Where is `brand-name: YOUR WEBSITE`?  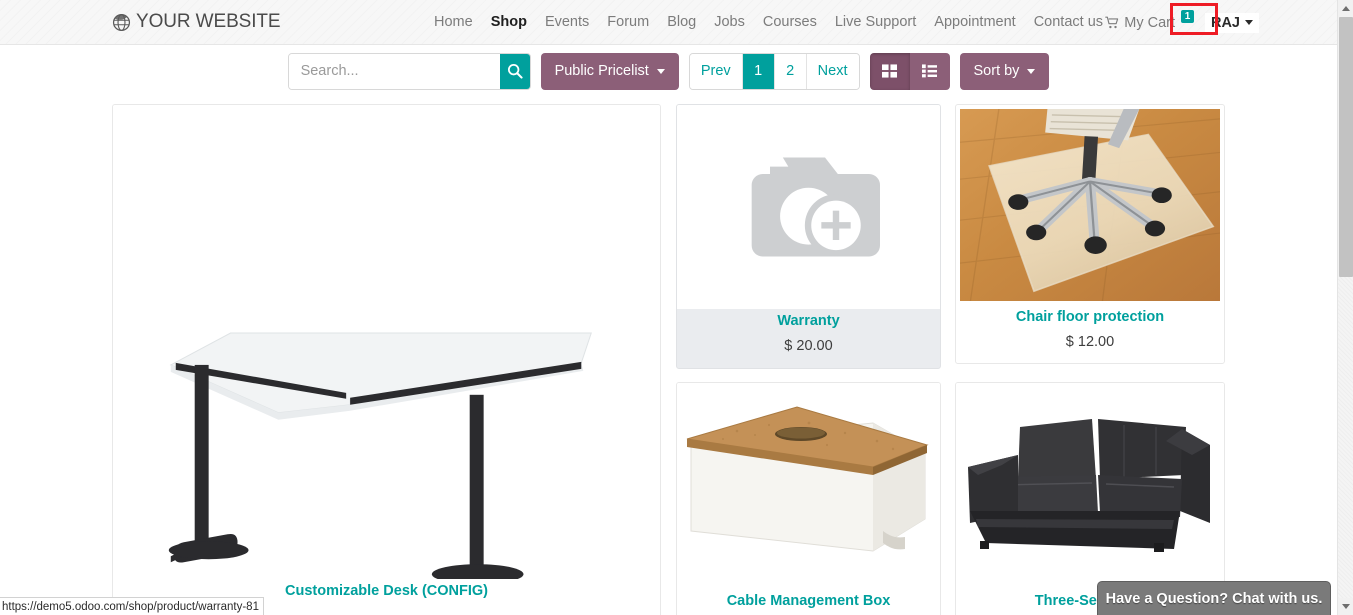 brand-name: YOUR WEBSITE is located at coordinates (208, 21).